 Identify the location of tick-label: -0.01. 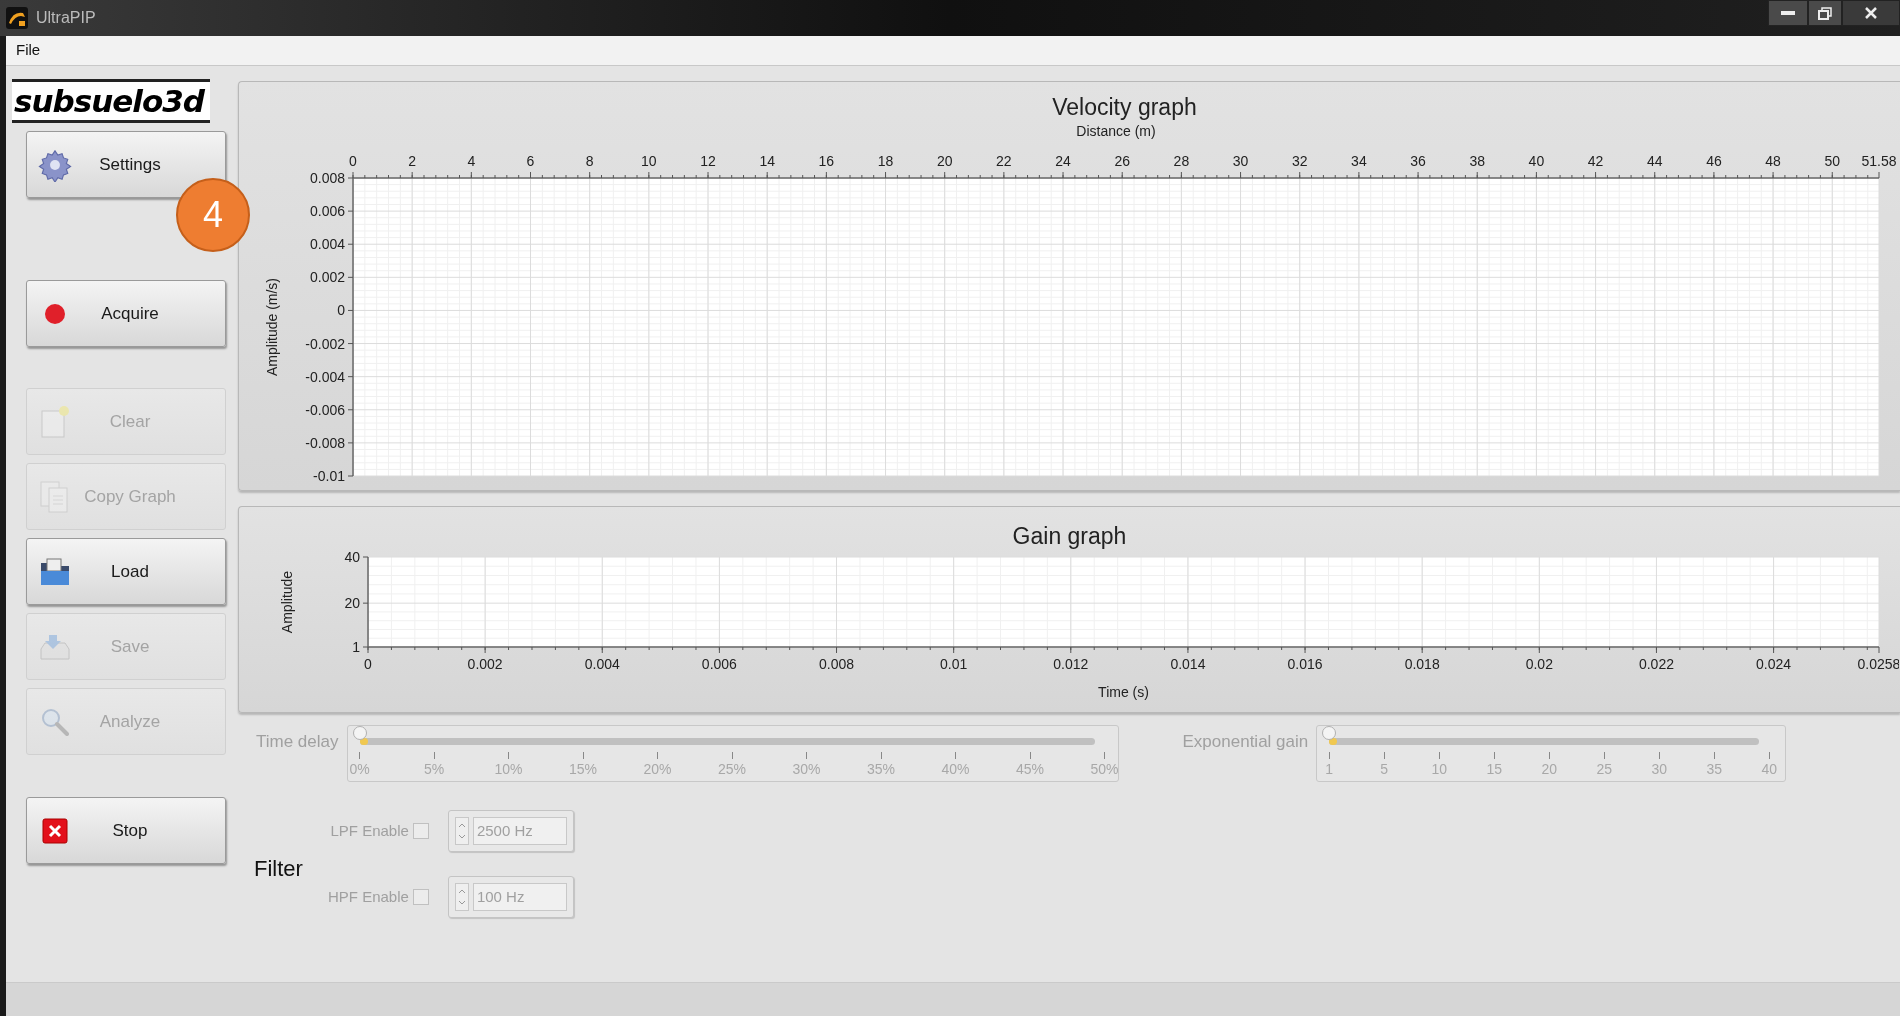
(329, 476).